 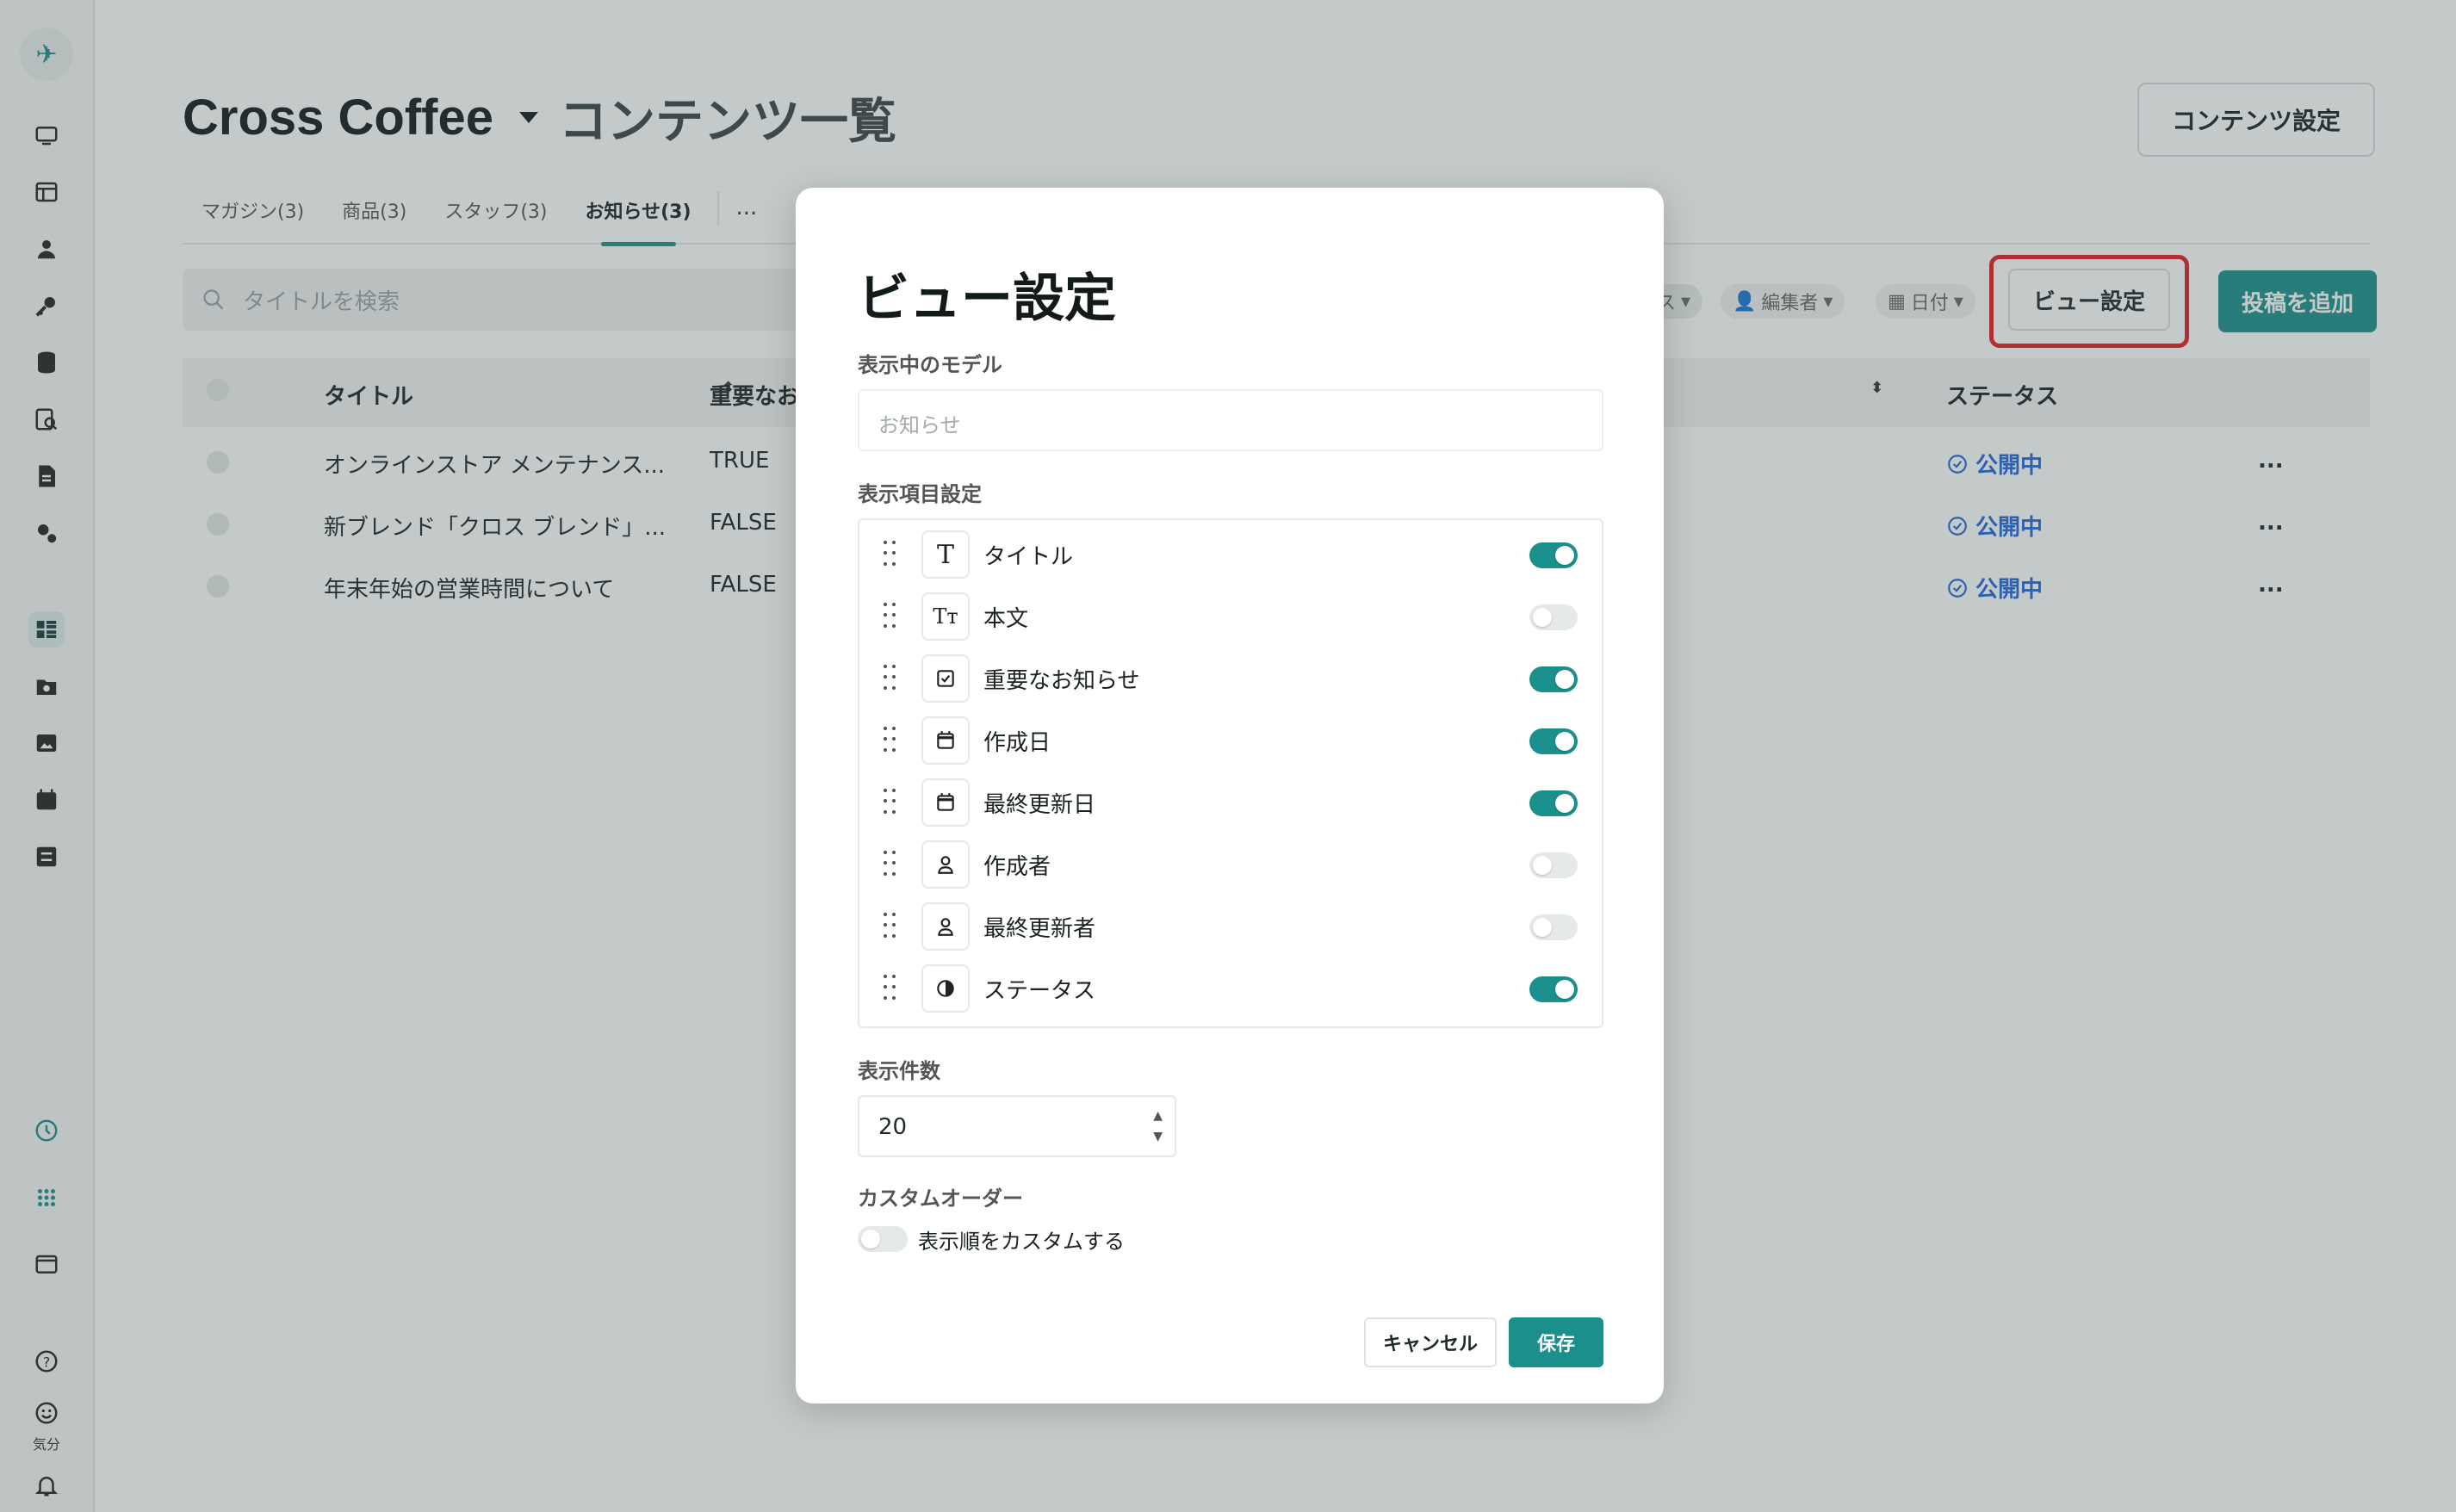 I want to click on field-row-body: Tт 本文, so click(x=1231, y=617).